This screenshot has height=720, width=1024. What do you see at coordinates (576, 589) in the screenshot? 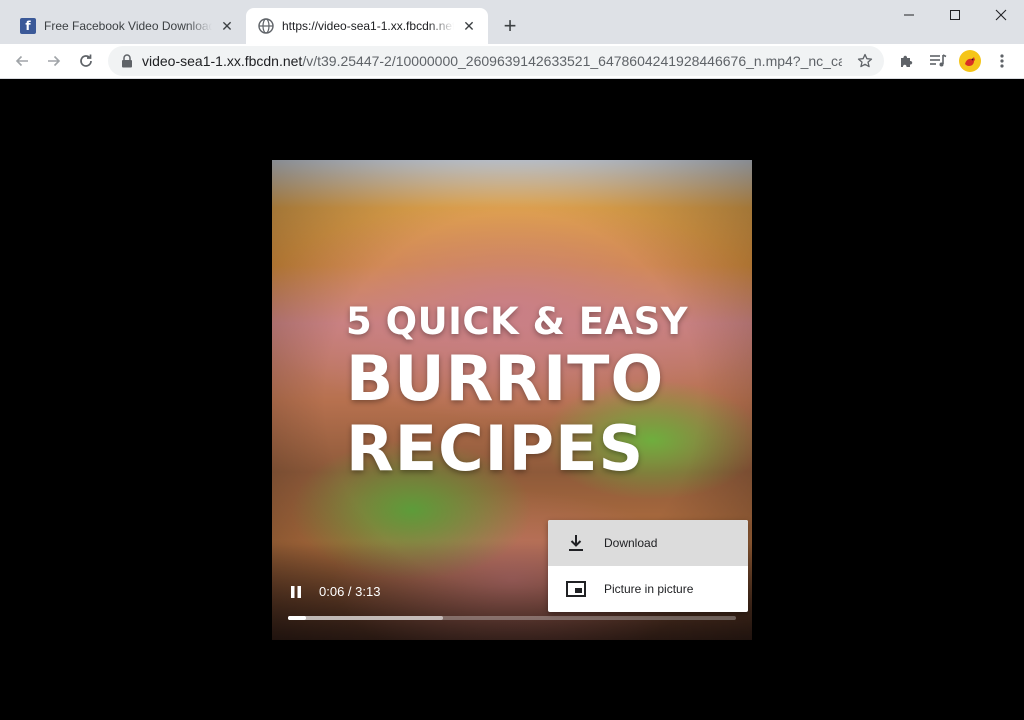
I see `picture-in-picture-icon` at bounding box center [576, 589].